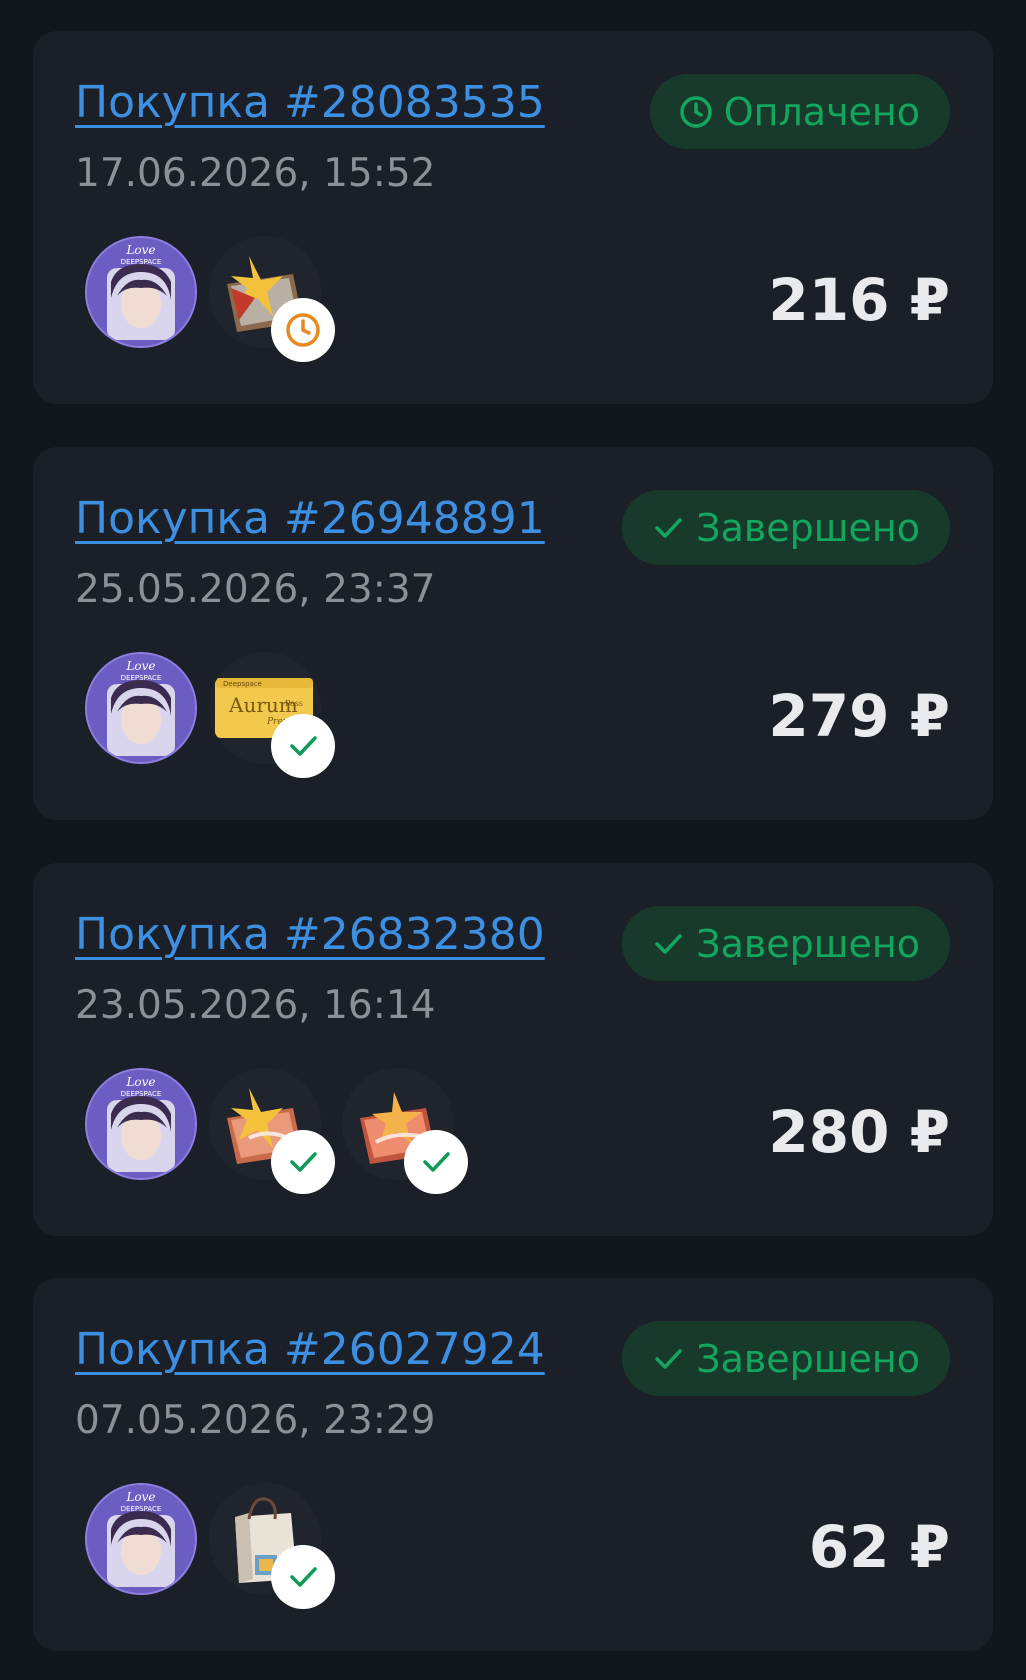 The image size is (1026, 1680). I want to click on order-price: 280 ₽, so click(859, 1132).